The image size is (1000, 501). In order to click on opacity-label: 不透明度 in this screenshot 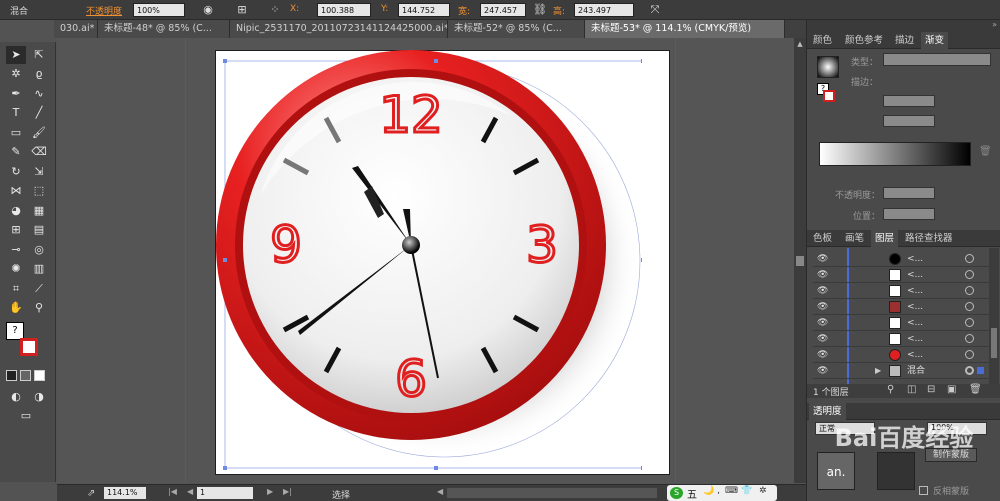, I will do `click(104, 10)`.